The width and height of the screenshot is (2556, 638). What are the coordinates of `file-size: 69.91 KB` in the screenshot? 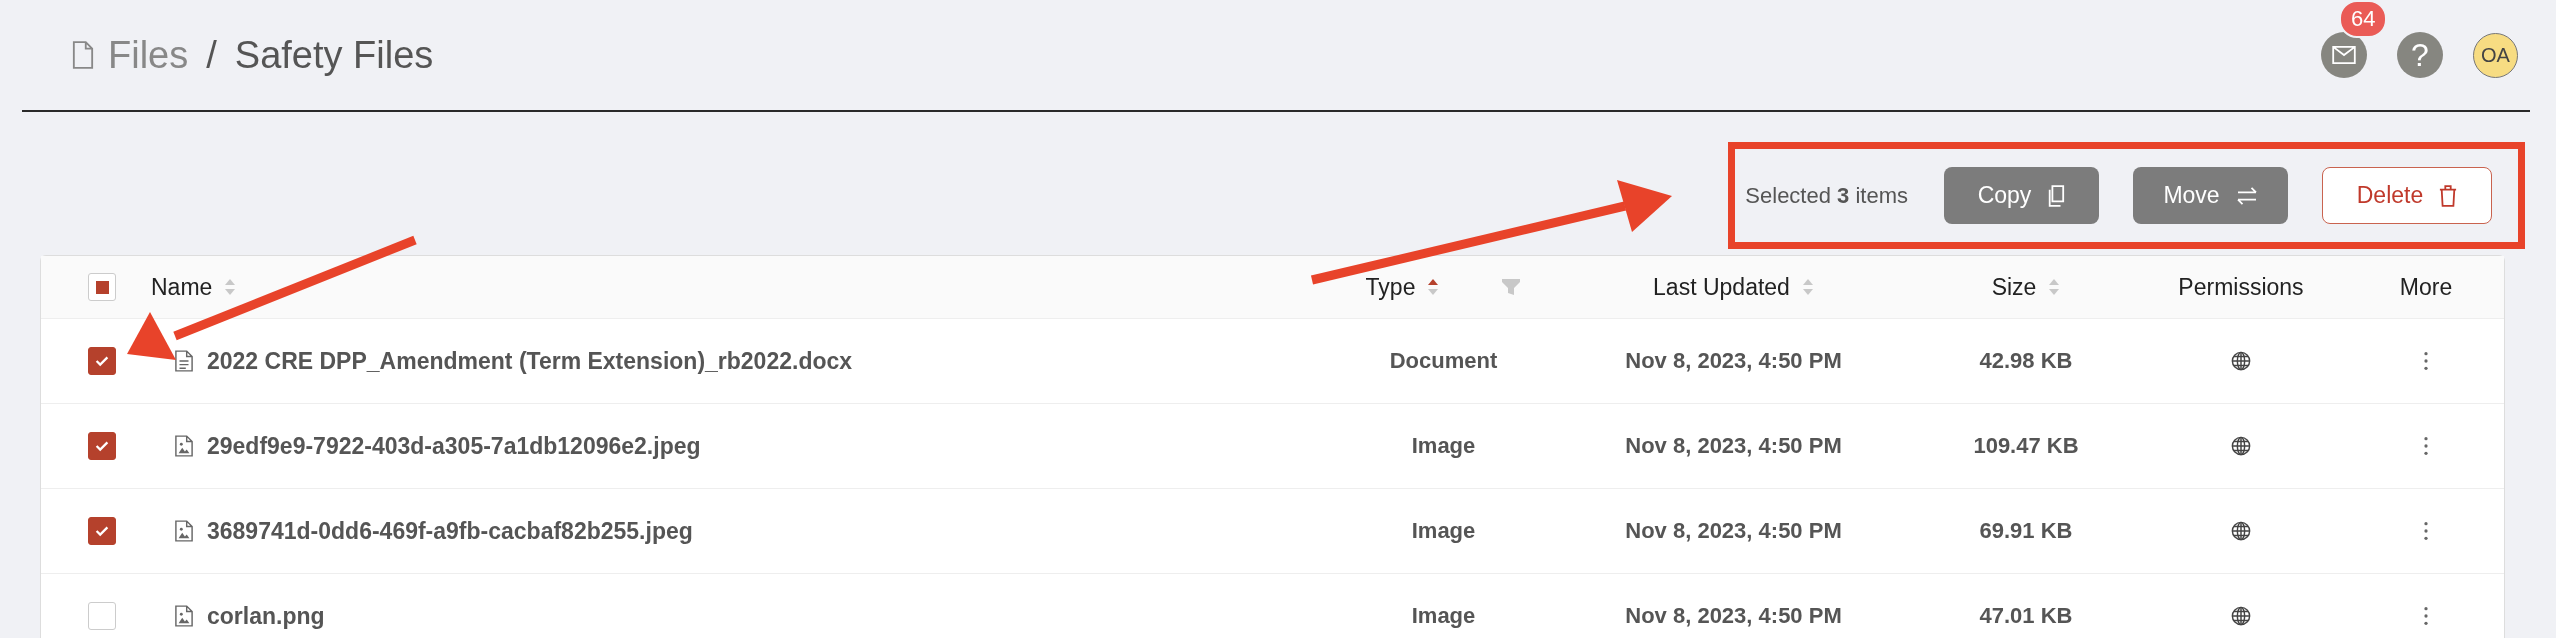 It's located at (2026, 531).